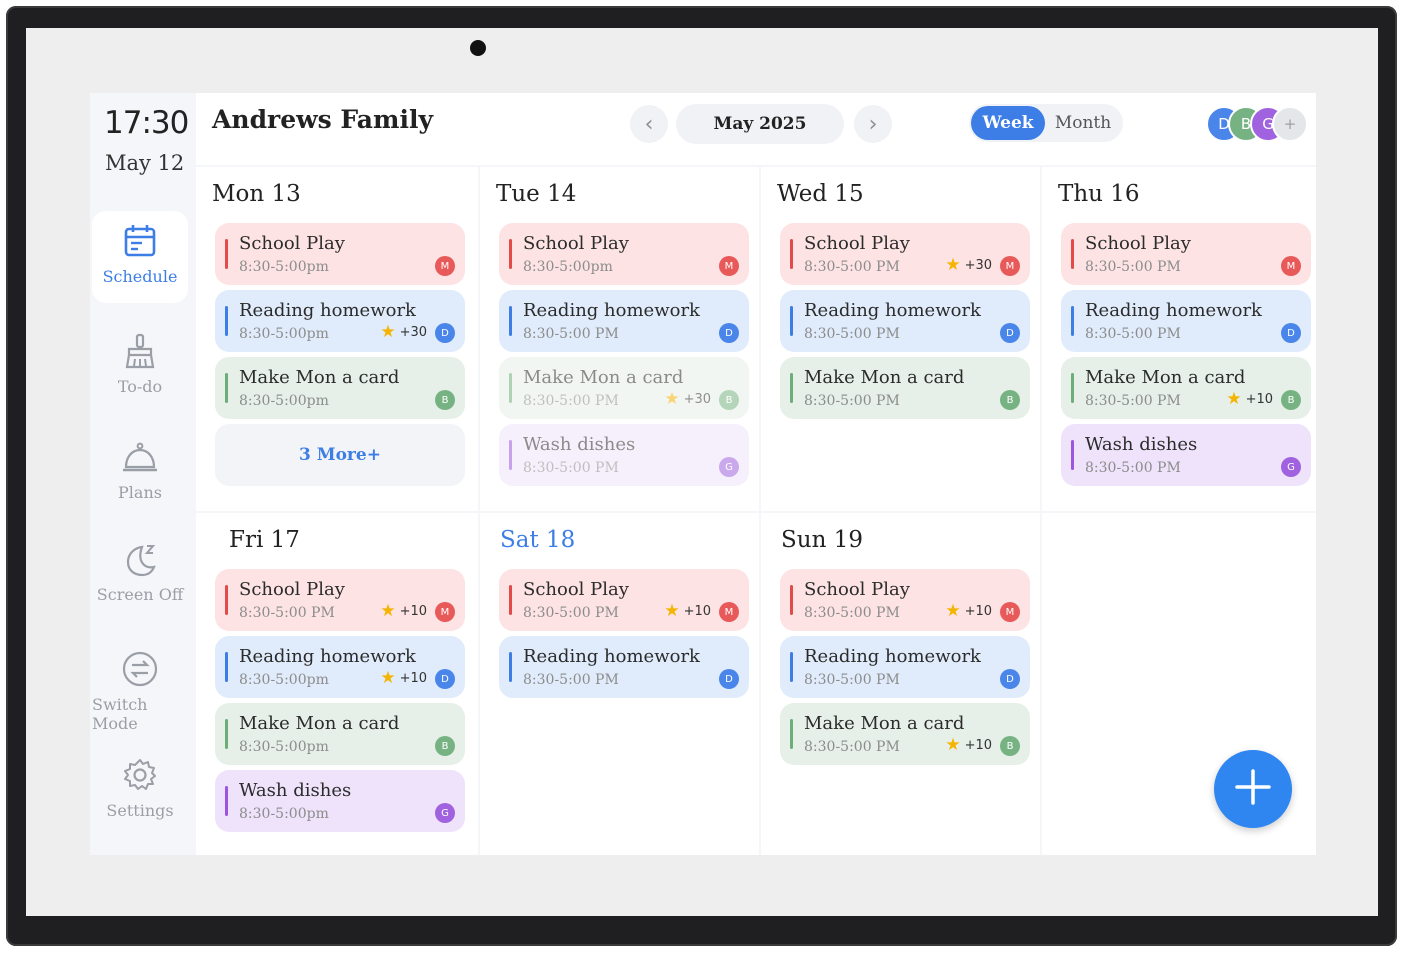 Image resolution: width=1405 pixels, height=953 pixels. What do you see at coordinates (413, 332) in the screenshot?
I see `points-value: +30` at bounding box center [413, 332].